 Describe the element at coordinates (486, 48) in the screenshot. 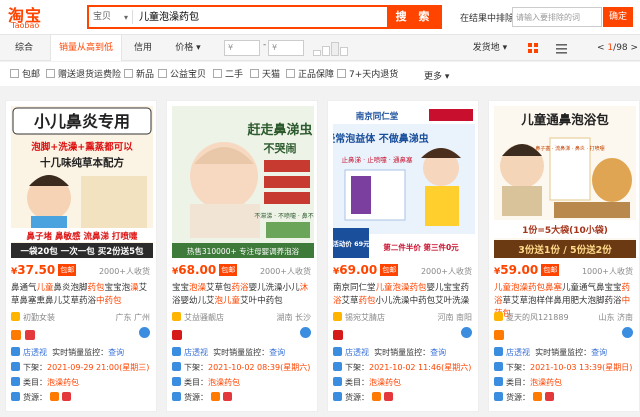

I see `ship-from-label: 发货地` at that location.